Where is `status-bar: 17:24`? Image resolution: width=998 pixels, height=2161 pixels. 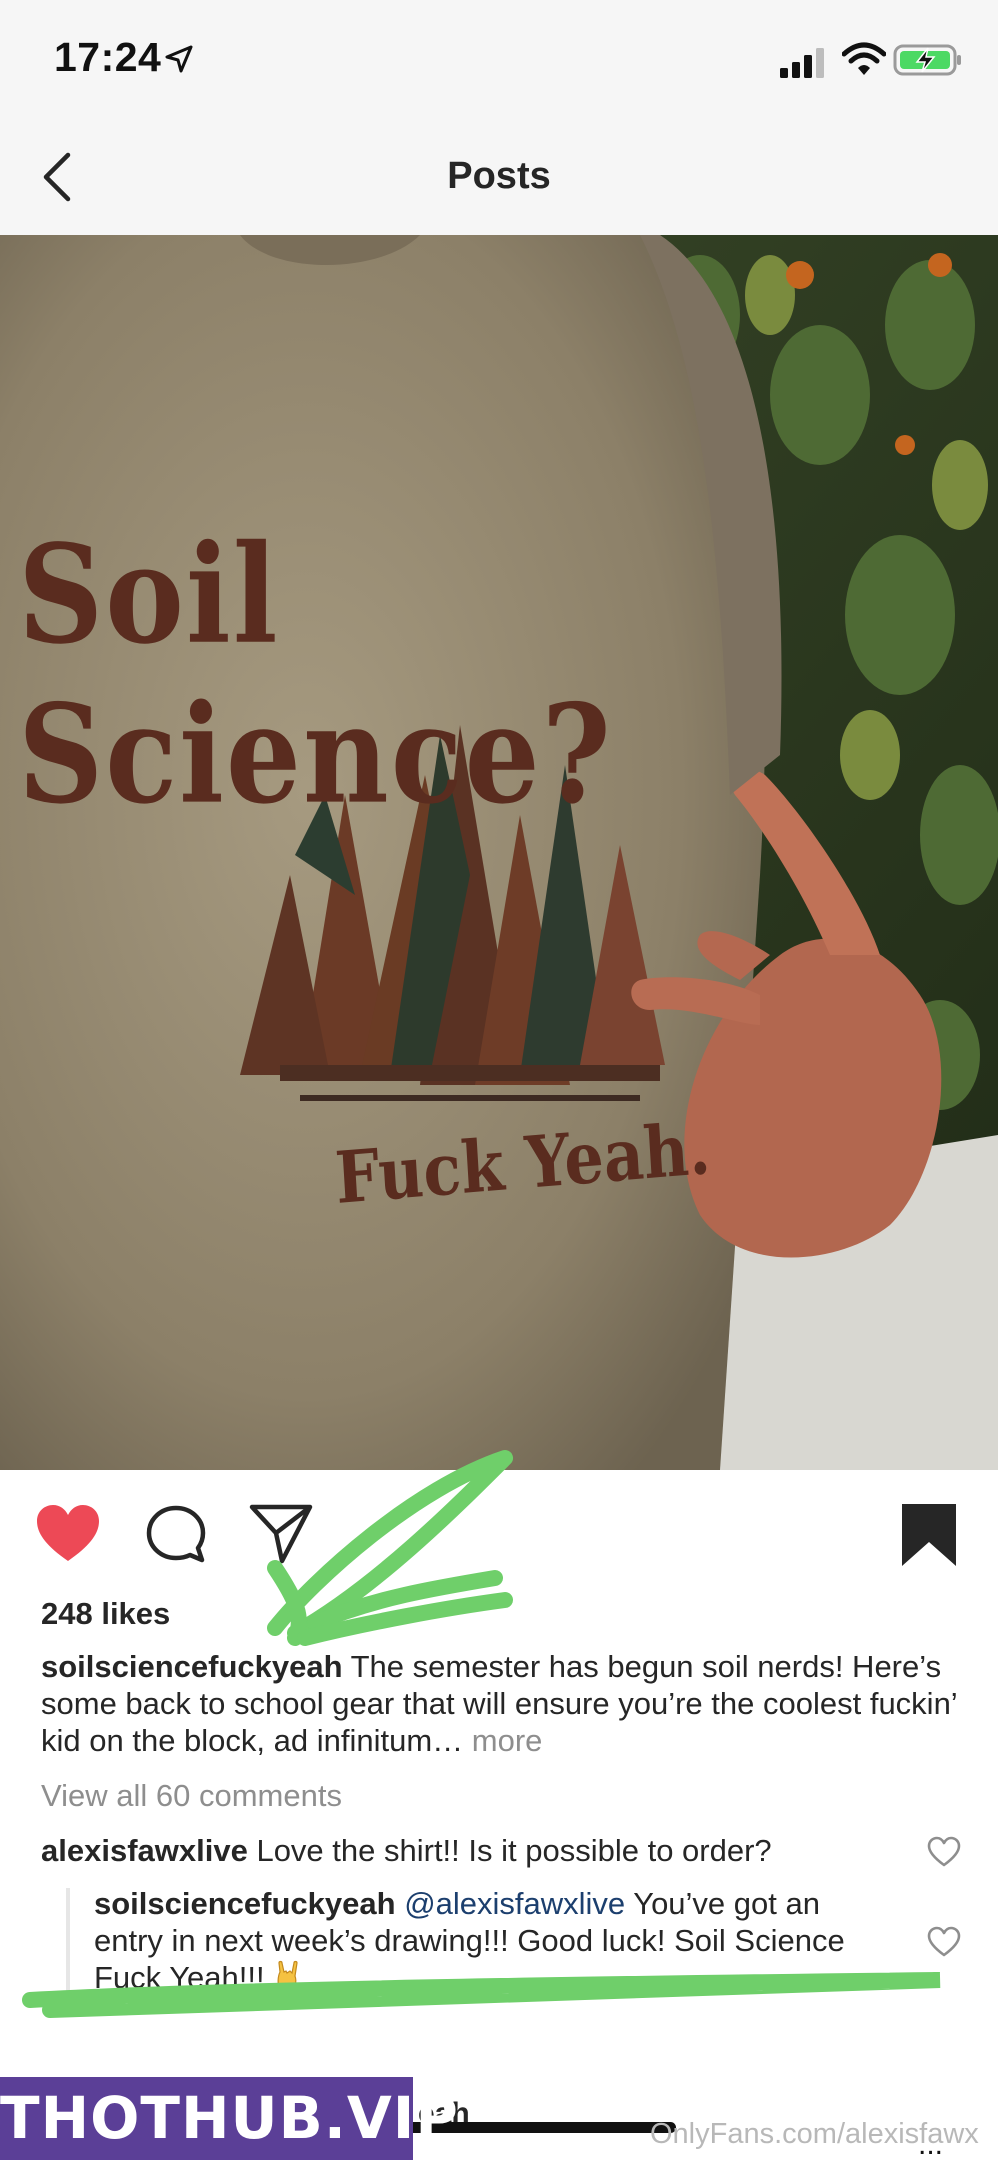 status-bar: 17:24 is located at coordinates (499, 62).